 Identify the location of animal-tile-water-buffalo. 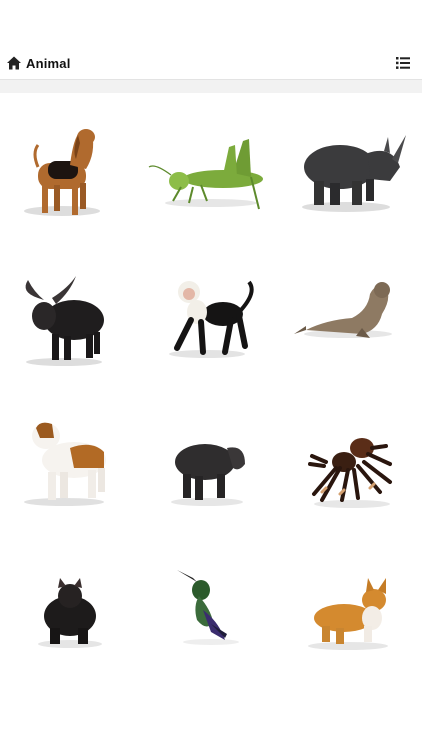
(70, 333).